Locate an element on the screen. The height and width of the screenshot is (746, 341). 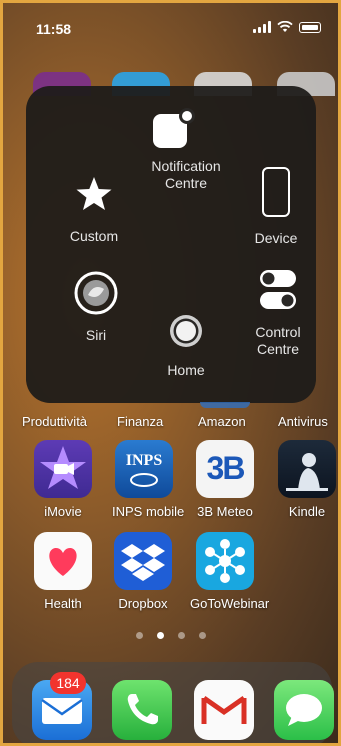
battery-icon is located at coordinates (310, 27).